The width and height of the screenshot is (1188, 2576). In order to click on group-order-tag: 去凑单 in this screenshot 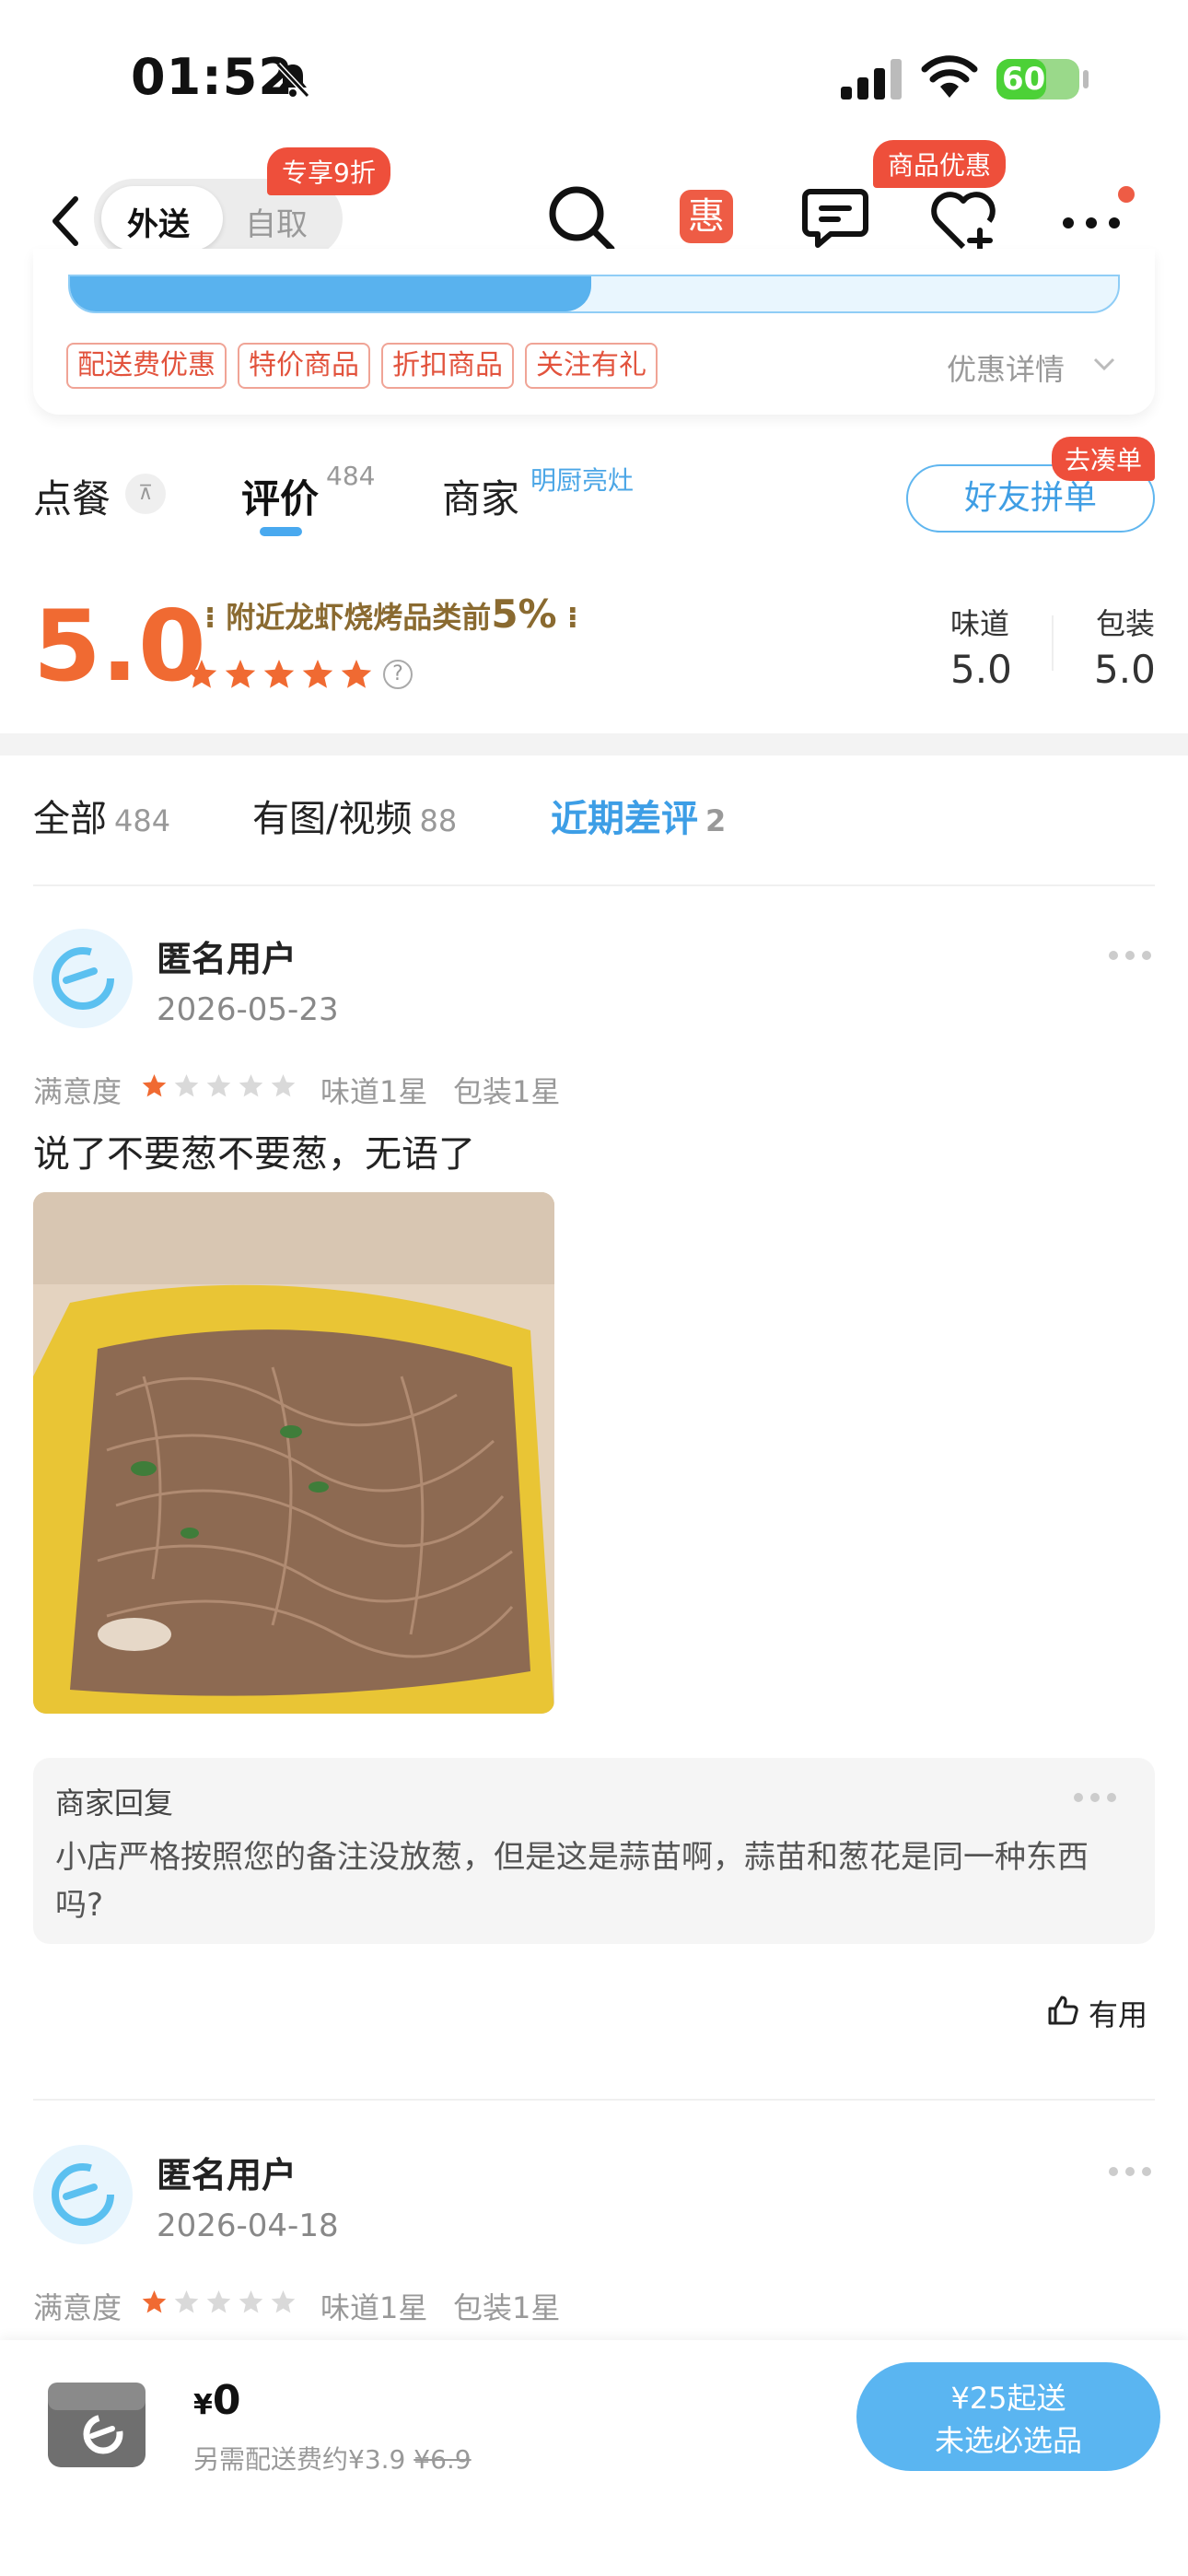, I will do `click(1104, 459)`.